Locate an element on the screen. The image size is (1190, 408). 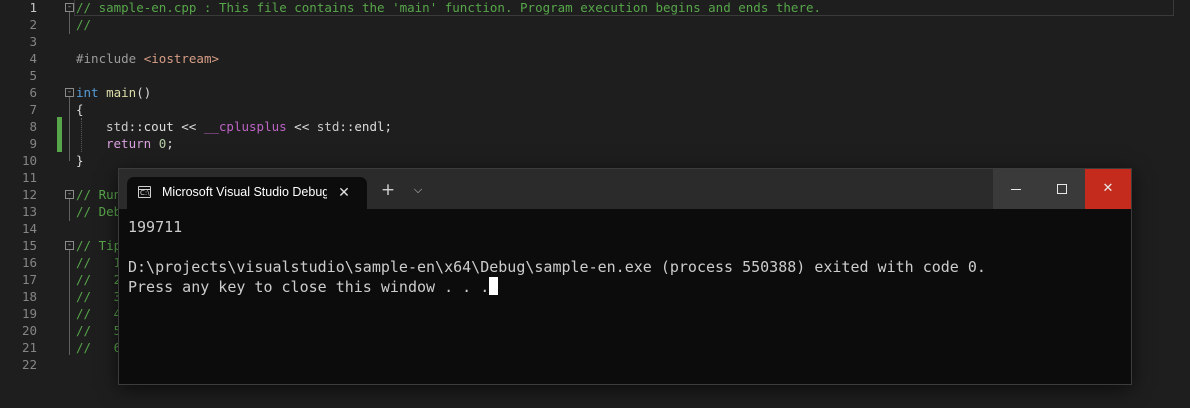
line-number: 12 is located at coordinates (29, 194).